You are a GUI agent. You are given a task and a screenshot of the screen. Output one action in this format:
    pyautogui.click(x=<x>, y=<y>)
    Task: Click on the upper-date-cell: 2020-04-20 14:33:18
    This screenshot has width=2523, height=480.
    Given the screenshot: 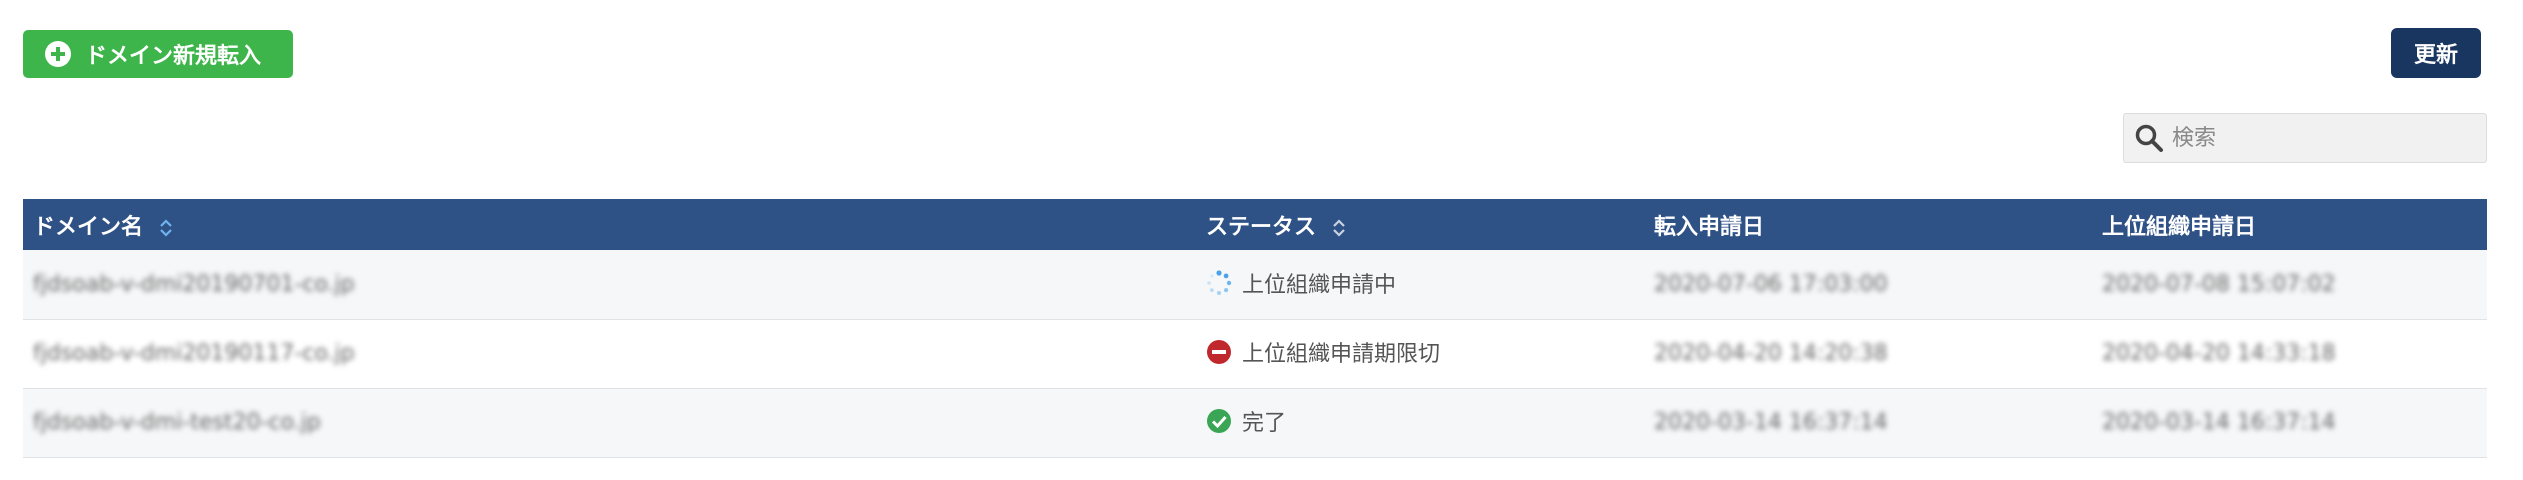 What is the action you would take?
    pyautogui.click(x=2219, y=353)
    